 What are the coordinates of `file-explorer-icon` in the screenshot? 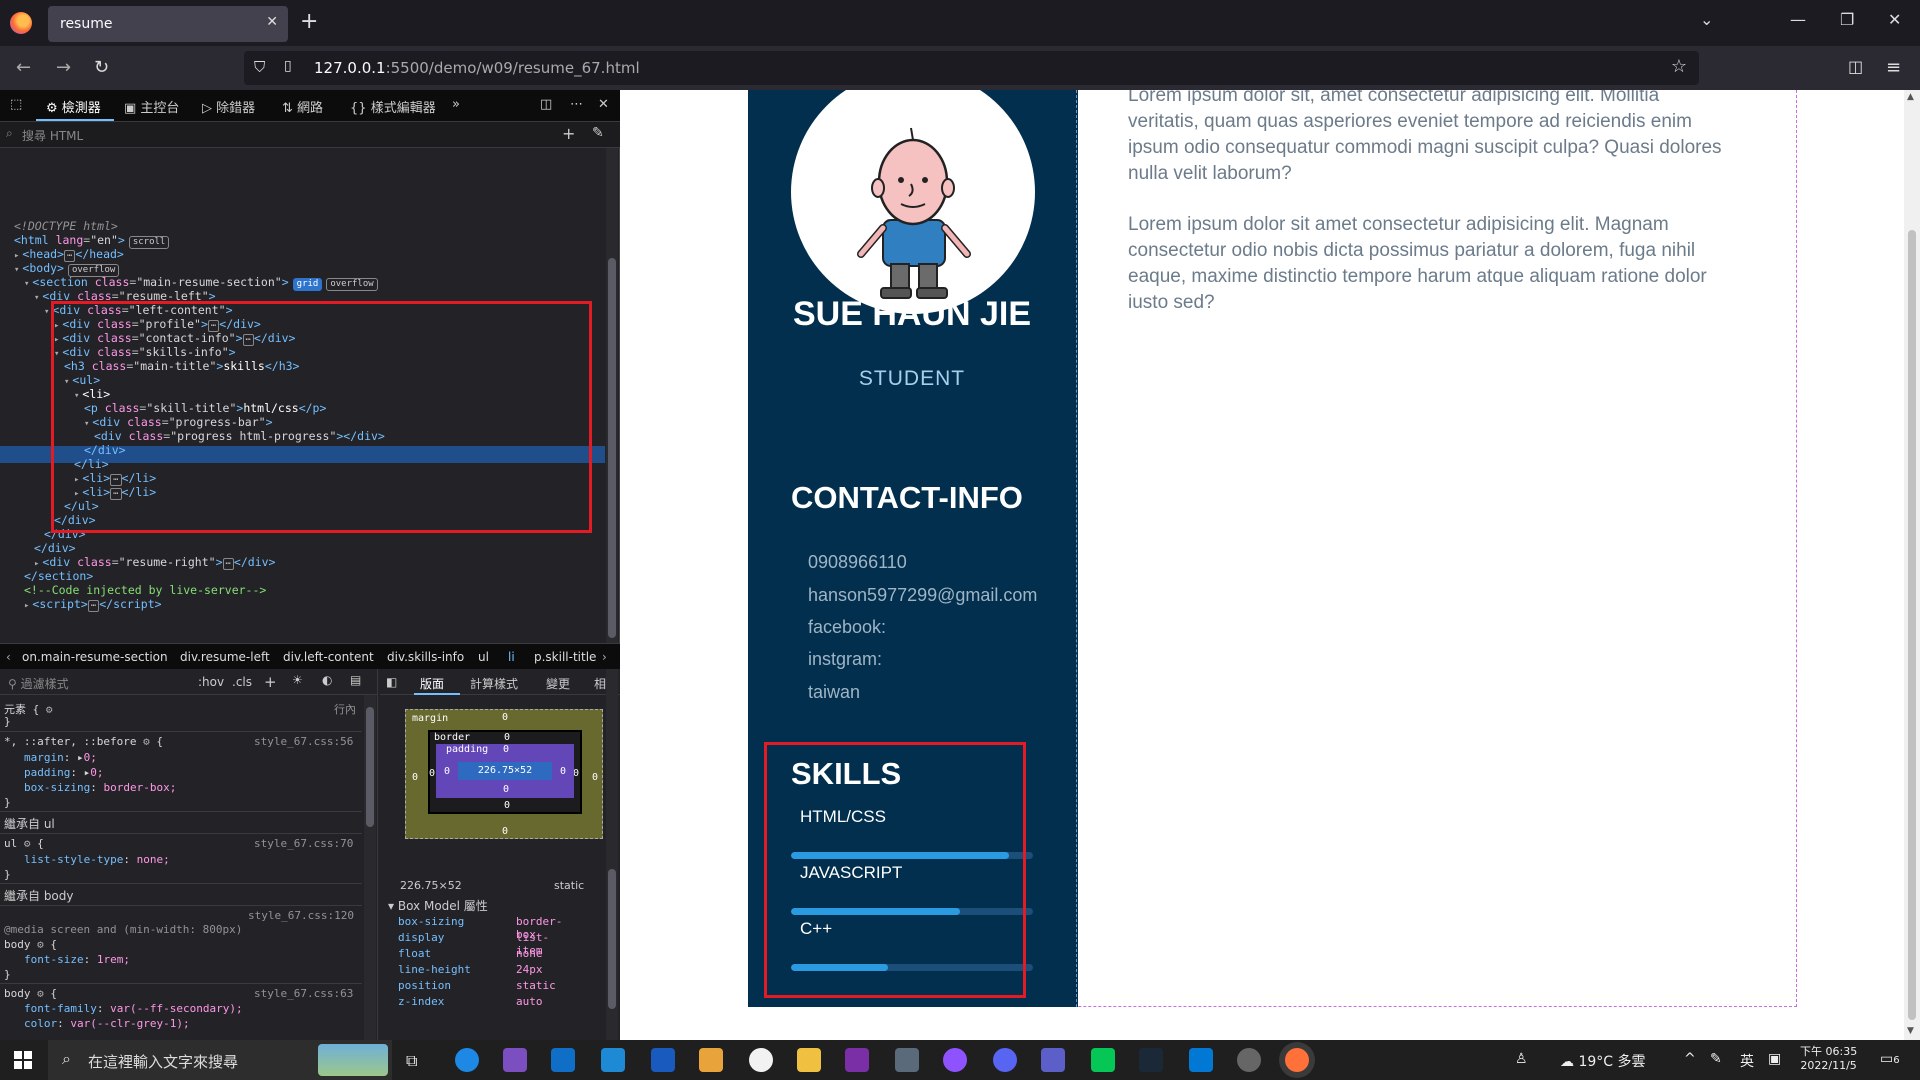 It's located at (809, 1060).